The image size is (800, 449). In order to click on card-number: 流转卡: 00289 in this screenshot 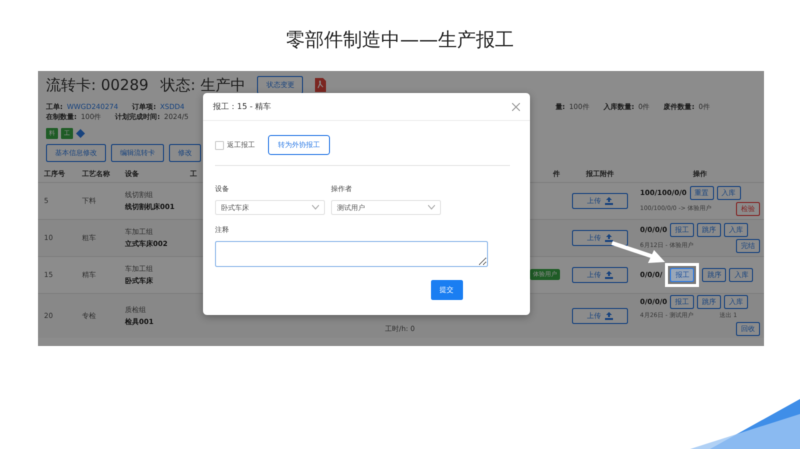, I will do `click(97, 85)`.